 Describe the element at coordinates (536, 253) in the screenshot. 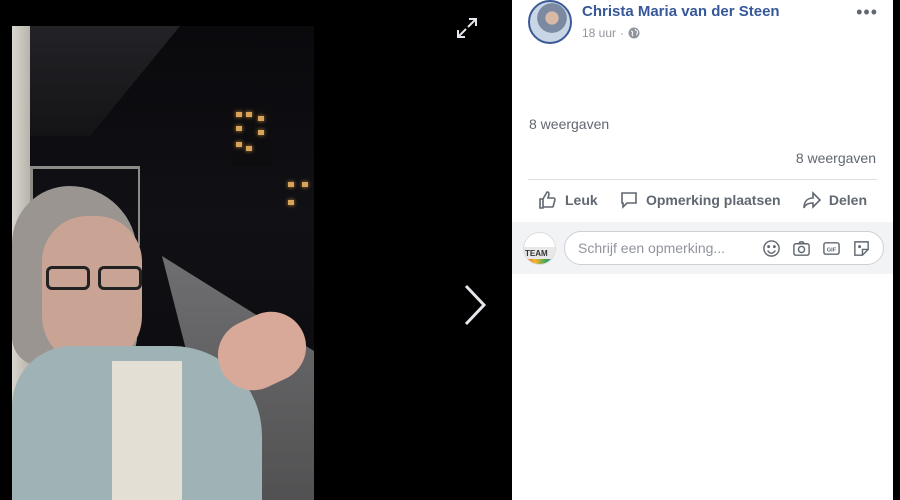

I see `commenter-avatar-text: TEAM` at that location.